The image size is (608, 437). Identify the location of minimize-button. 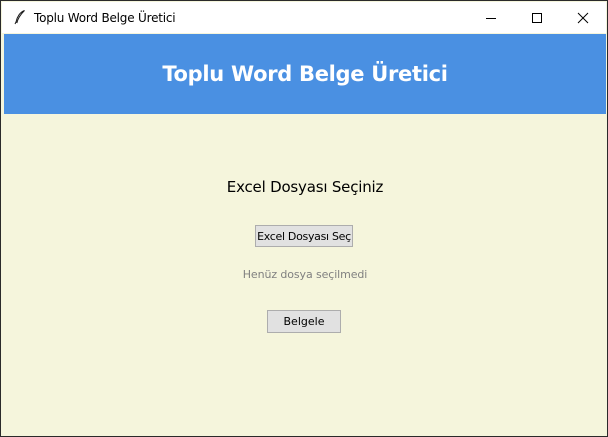
(491, 17).